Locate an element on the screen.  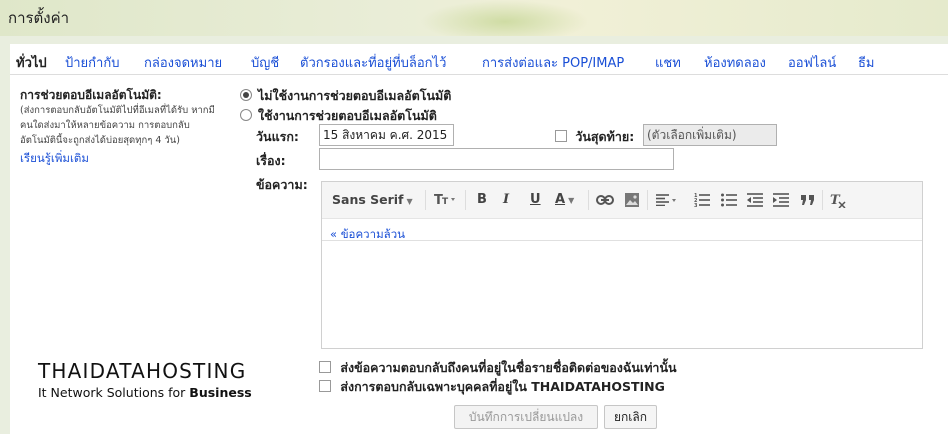
tab-inbox: กล่องจดหมาย is located at coordinates (183, 62).